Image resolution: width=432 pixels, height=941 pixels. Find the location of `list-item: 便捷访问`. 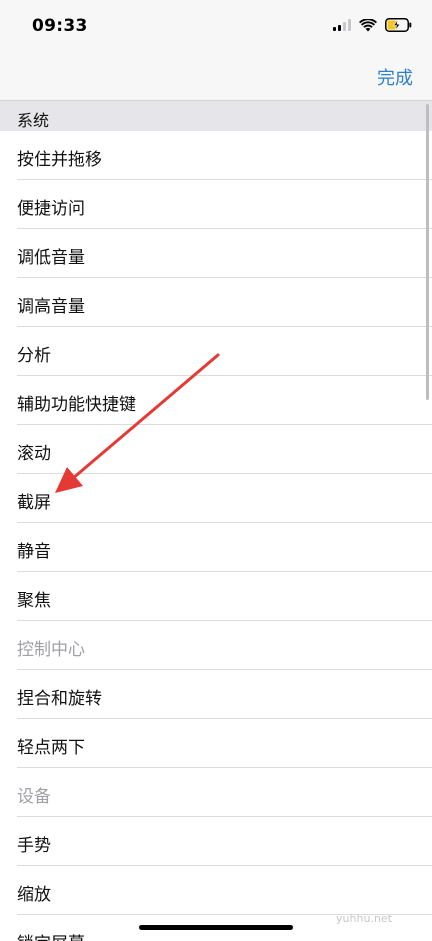

list-item: 便捷访问 is located at coordinates (216, 204).